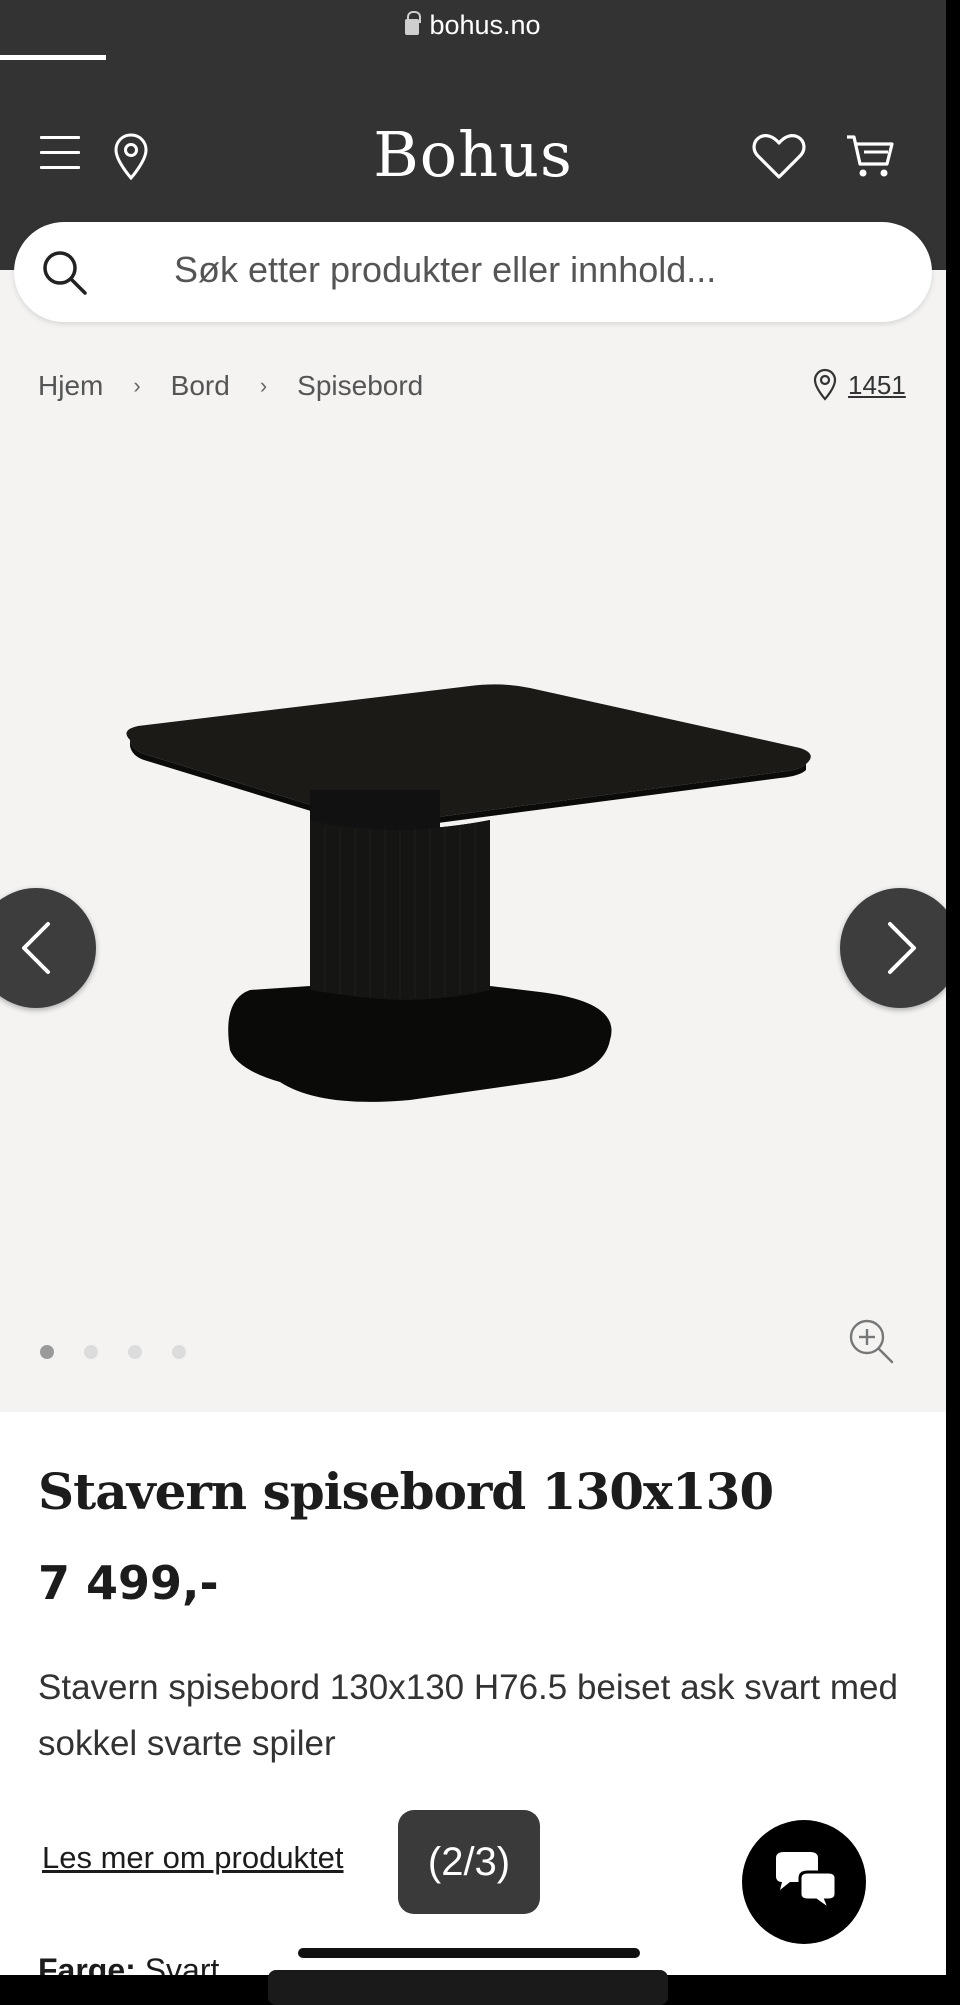  What do you see at coordinates (182, 1963) in the screenshot?
I see `color-value: Svart` at bounding box center [182, 1963].